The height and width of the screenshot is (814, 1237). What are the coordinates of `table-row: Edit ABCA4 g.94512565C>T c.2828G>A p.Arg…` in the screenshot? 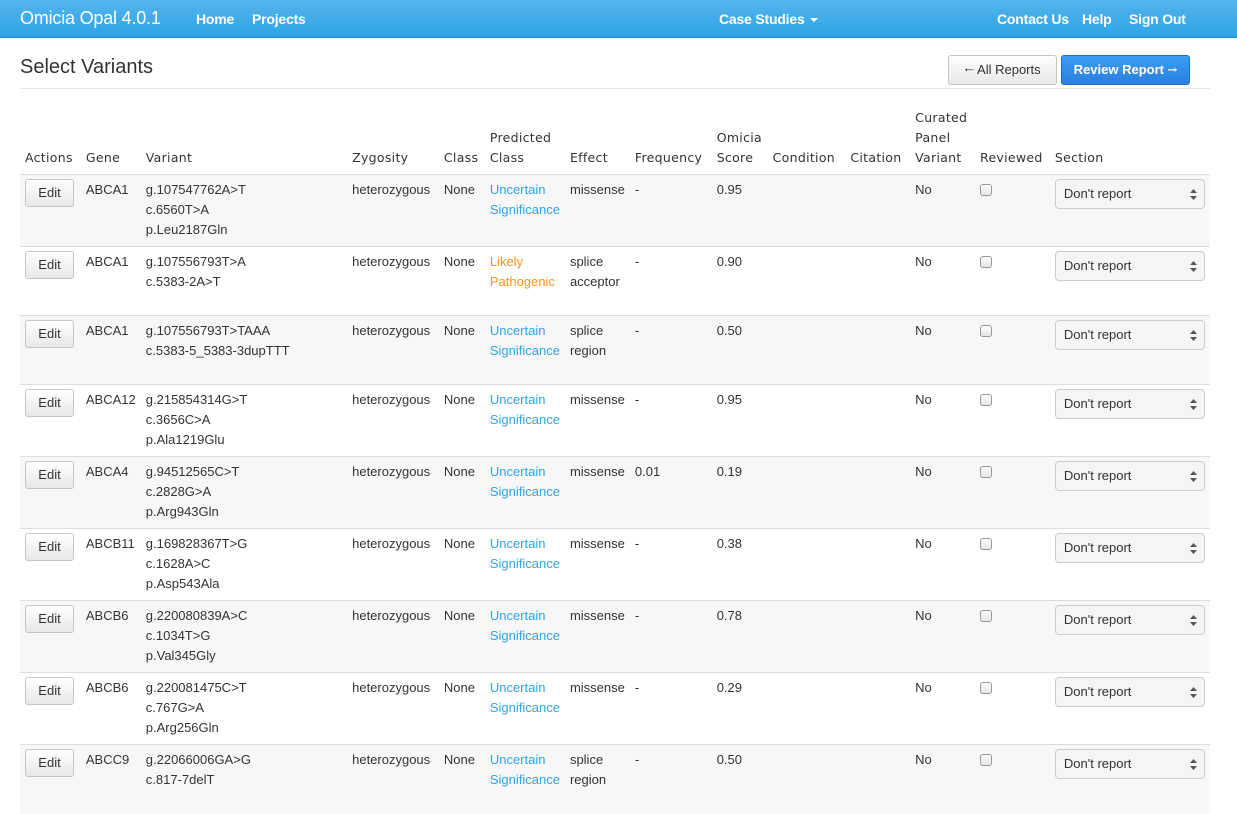 It's located at (615, 492).